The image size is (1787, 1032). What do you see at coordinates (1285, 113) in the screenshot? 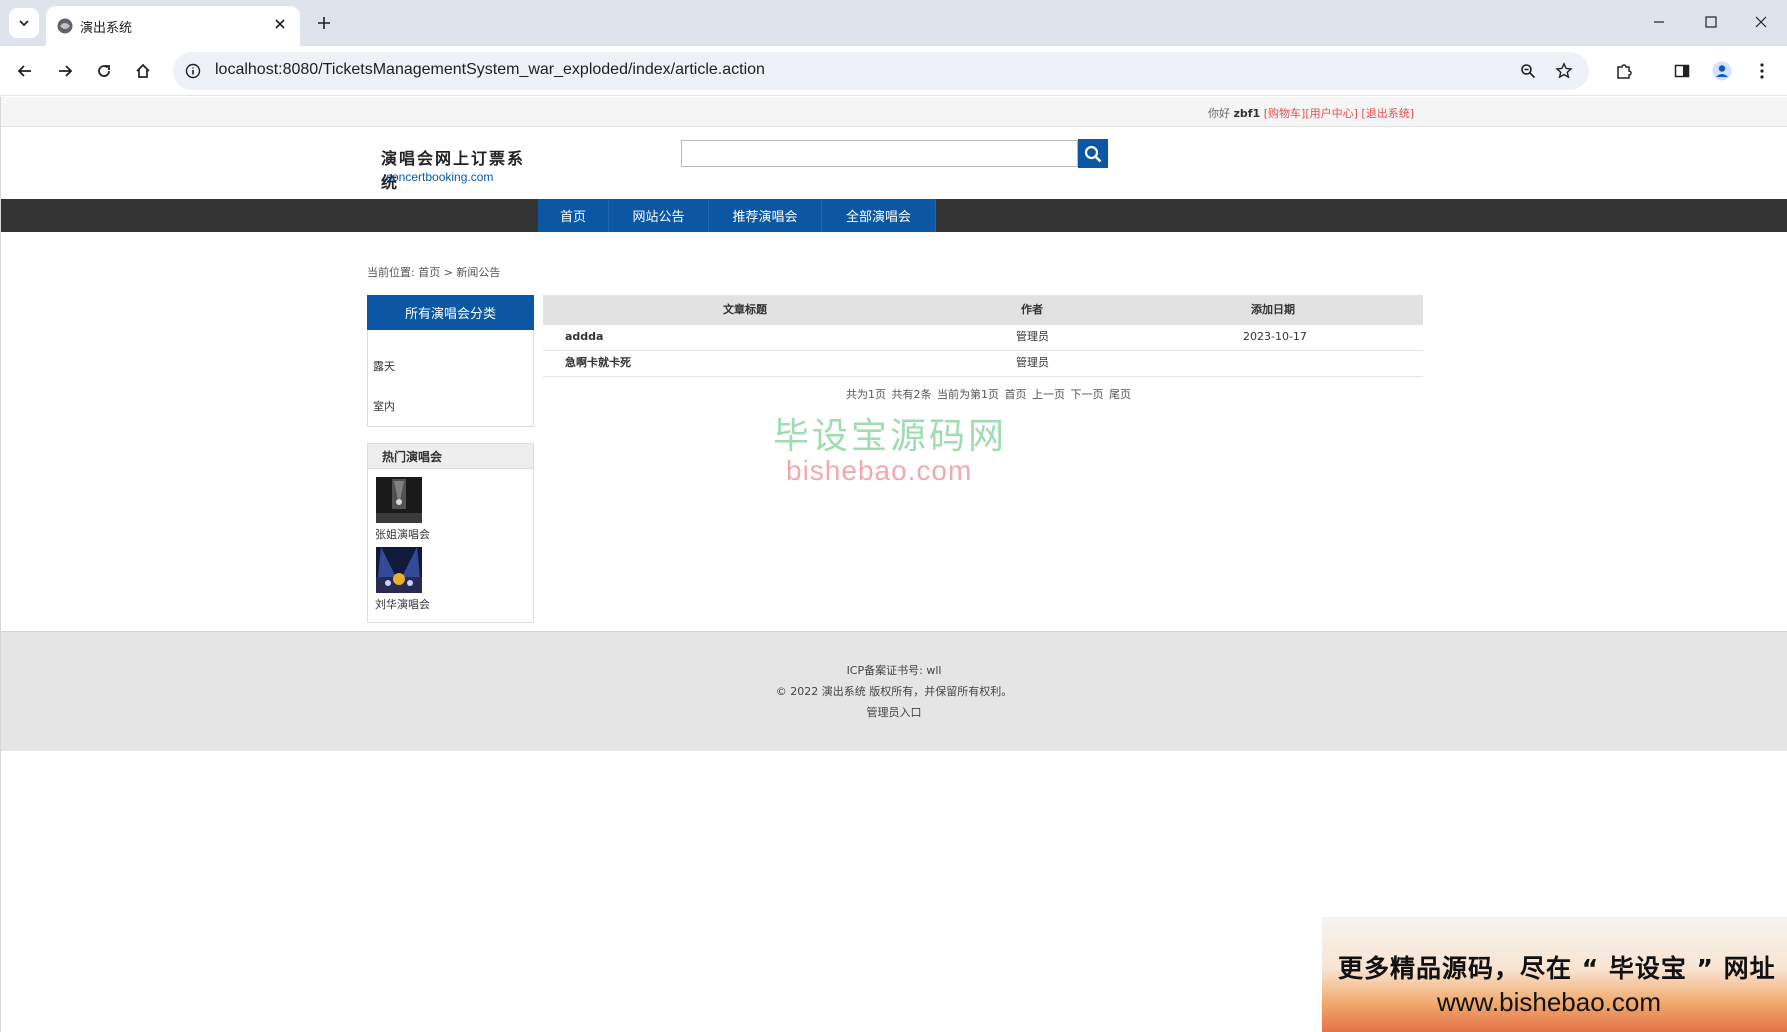
I see `cart-link: [购物车]` at bounding box center [1285, 113].